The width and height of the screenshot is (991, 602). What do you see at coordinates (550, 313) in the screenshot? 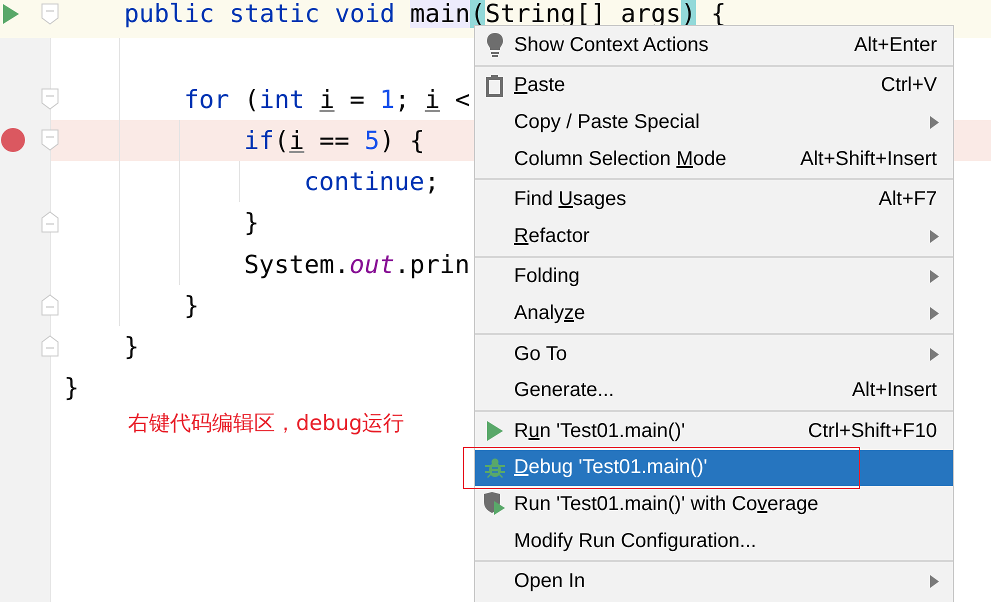
I see `menu-item-label: Analyze` at bounding box center [550, 313].